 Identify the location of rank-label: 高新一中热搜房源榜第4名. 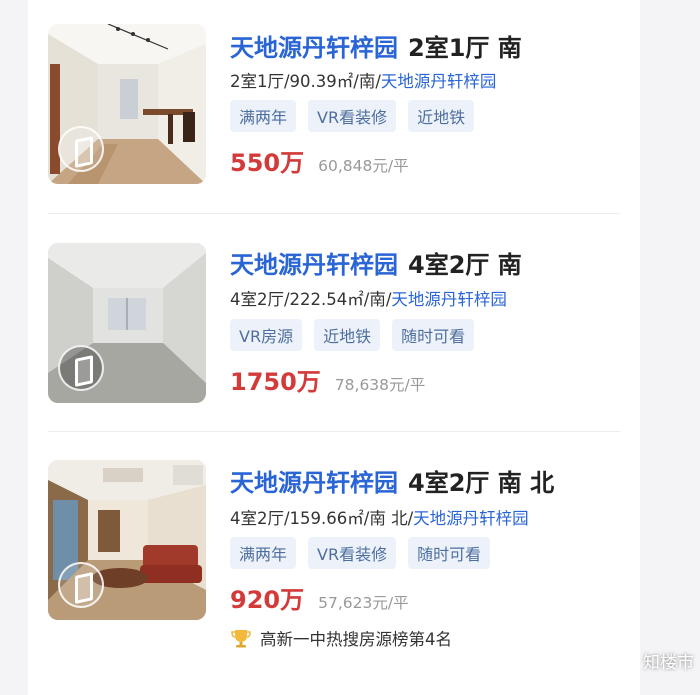
(356, 639).